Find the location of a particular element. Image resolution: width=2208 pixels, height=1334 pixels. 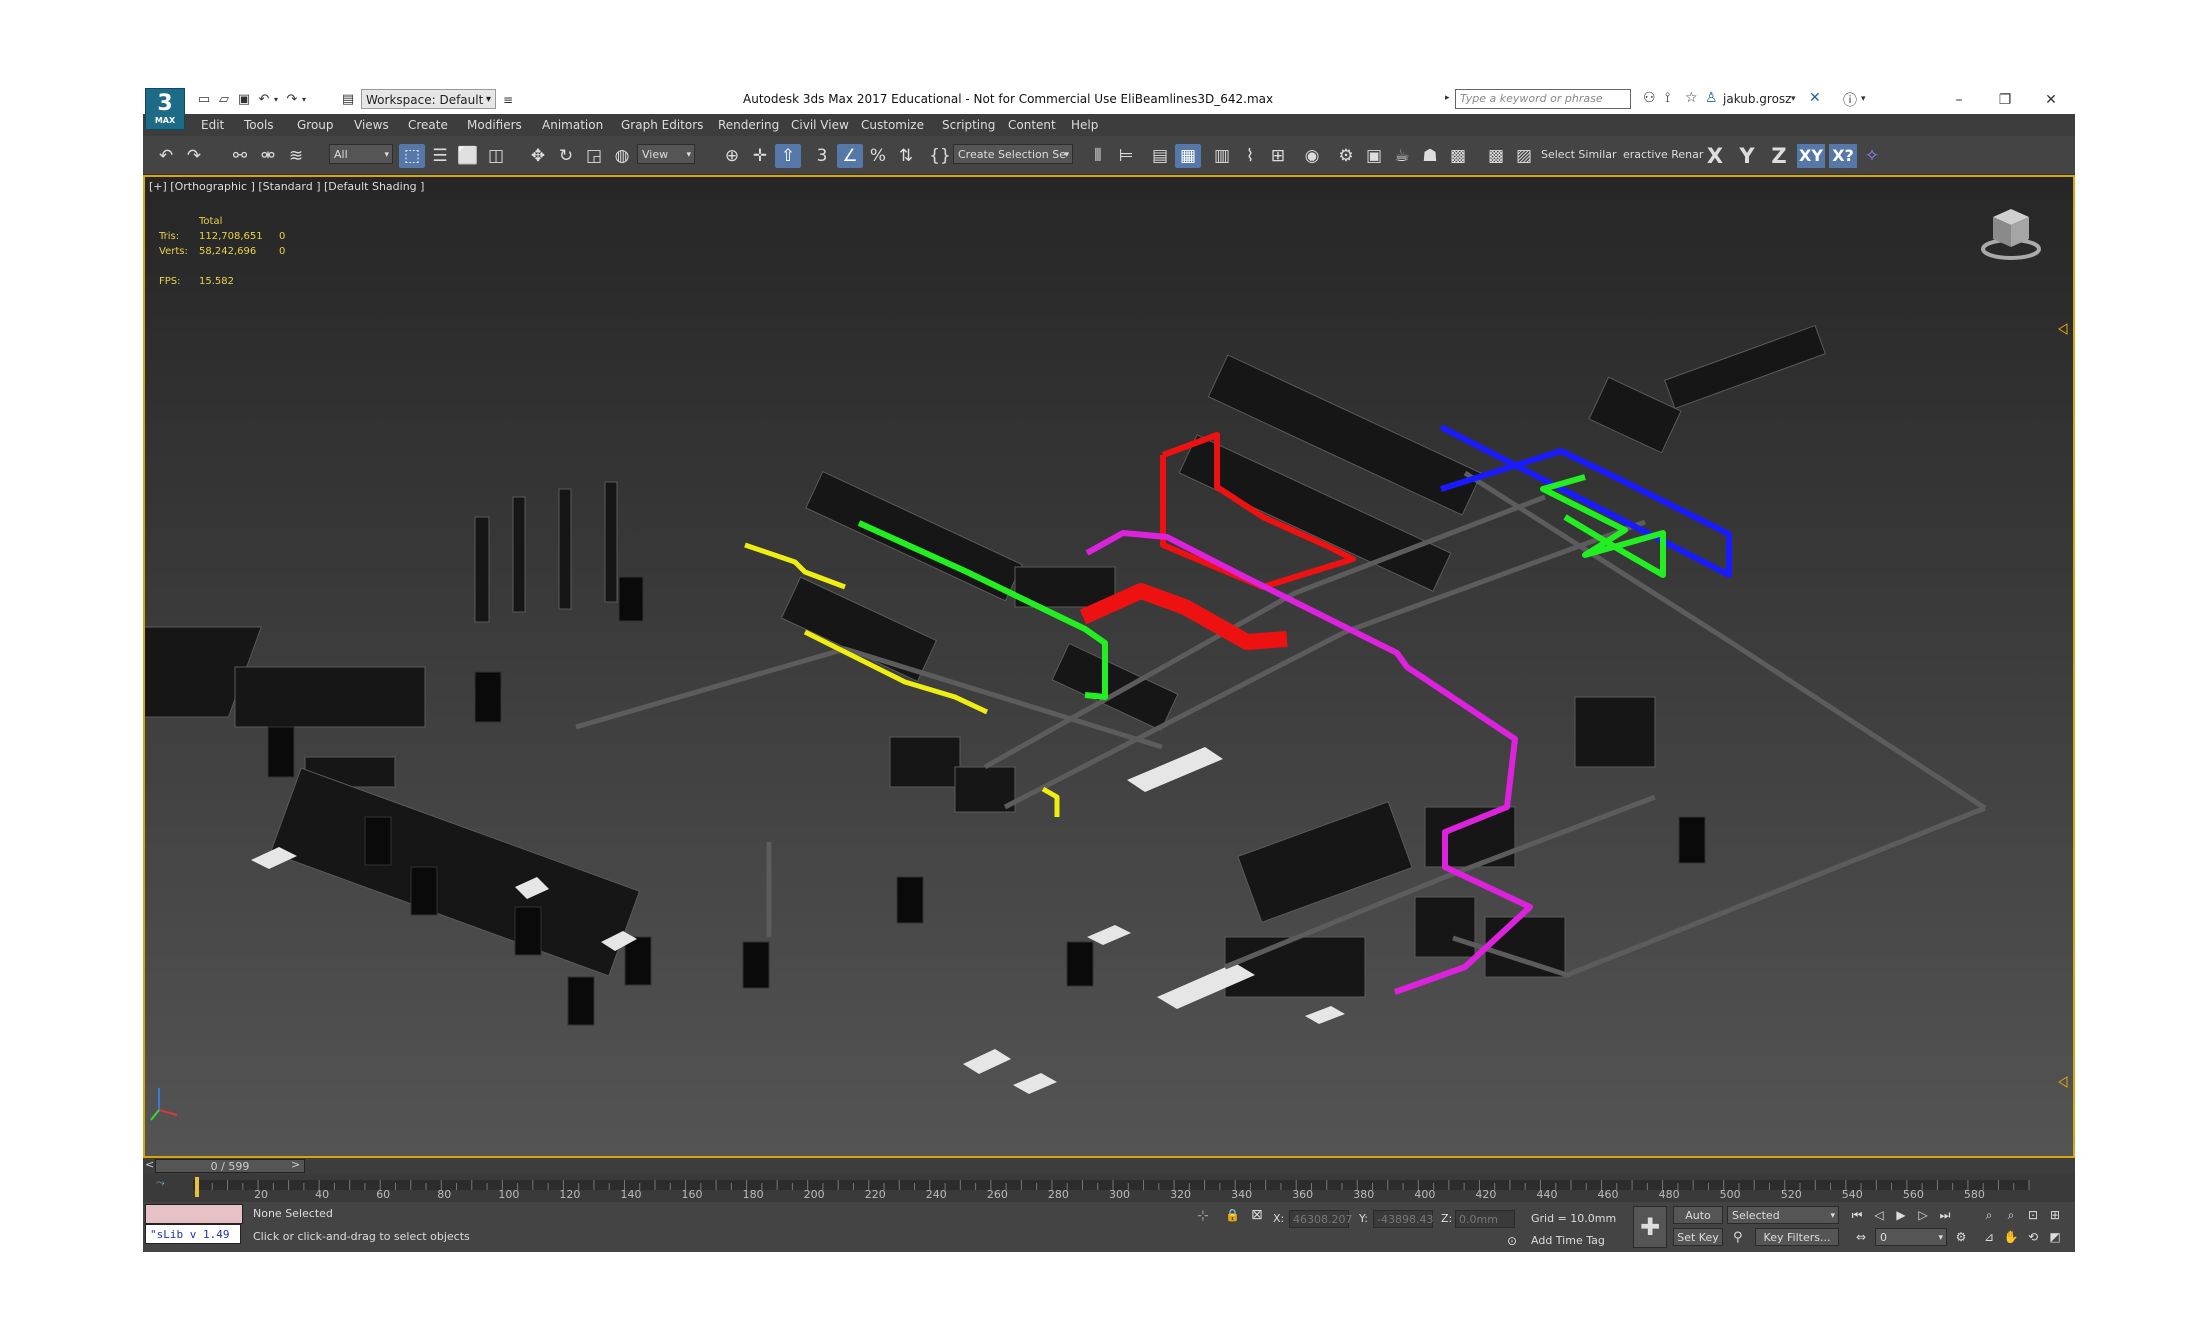

rendered-frame-window-icon: ▣ is located at coordinates (1374, 156).